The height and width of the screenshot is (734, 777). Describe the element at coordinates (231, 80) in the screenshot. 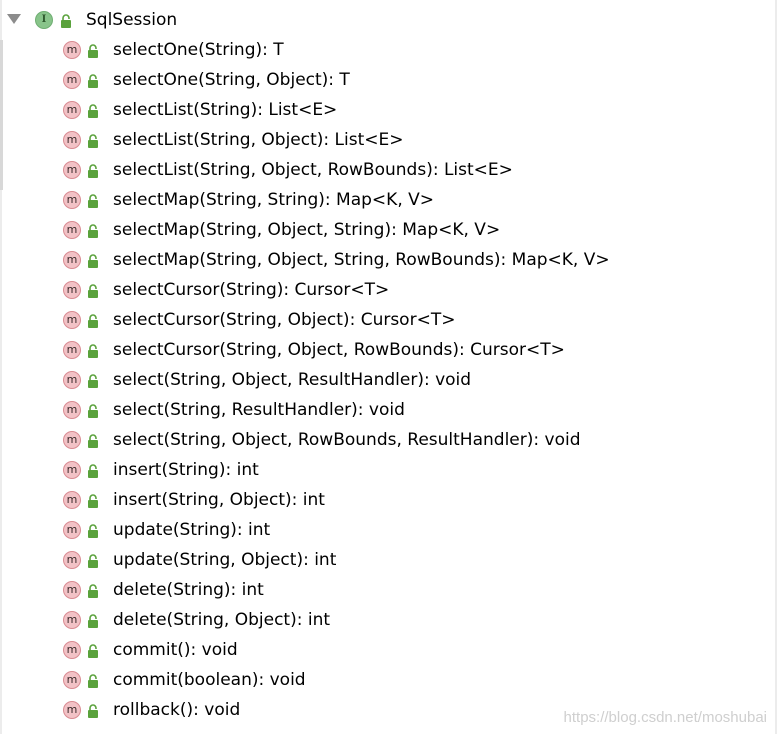

I see `method-signature: selectOne(String, Object): T` at that location.